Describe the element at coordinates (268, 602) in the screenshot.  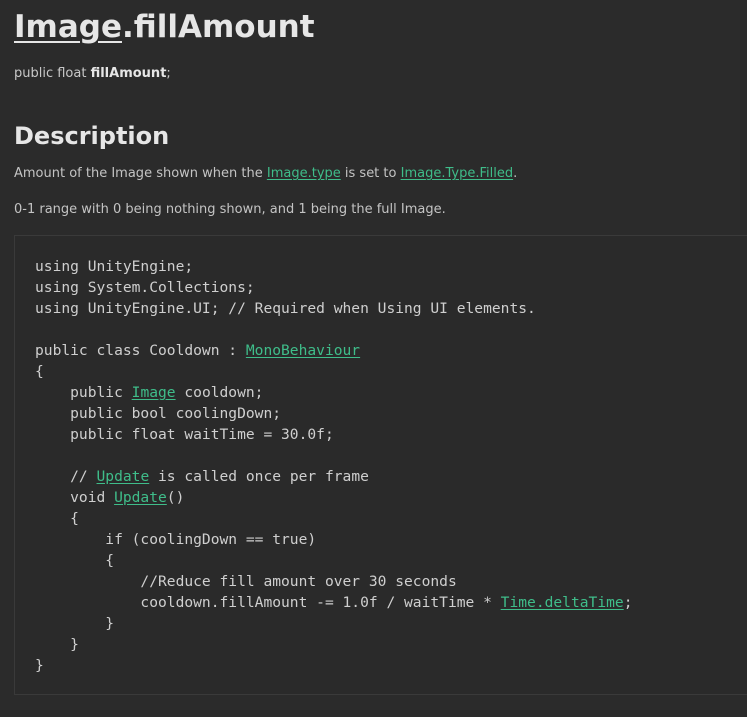
I see `code-text: cooldown.fillAmount -= 1.0f / waitTime *` at that location.